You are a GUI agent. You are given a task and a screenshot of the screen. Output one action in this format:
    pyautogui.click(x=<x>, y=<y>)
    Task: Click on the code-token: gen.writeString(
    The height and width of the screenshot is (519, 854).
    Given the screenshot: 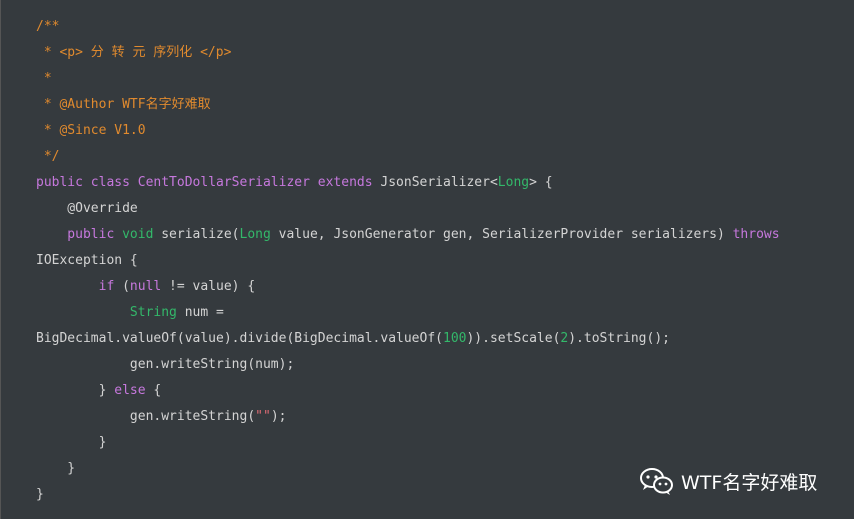 What is the action you would take?
    pyautogui.click(x=146, y=416)
    